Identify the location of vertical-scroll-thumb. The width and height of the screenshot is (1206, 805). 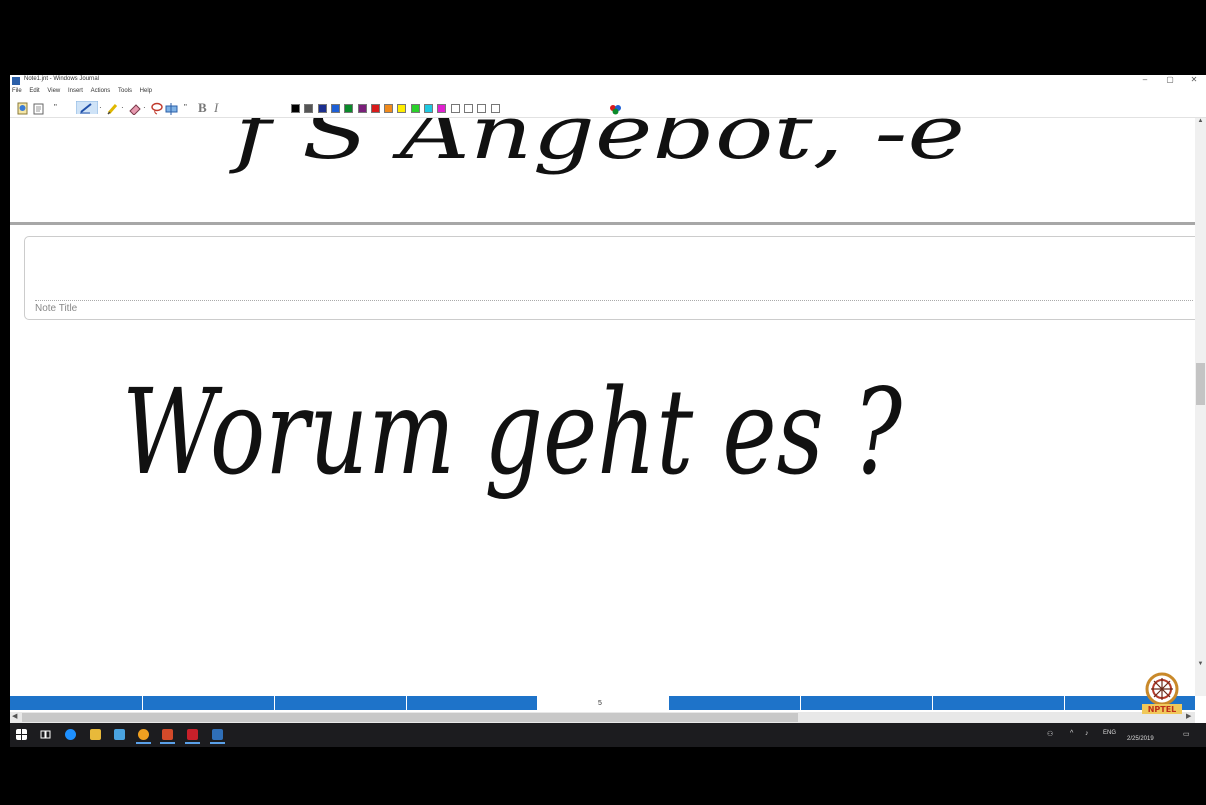
(1200, 384).